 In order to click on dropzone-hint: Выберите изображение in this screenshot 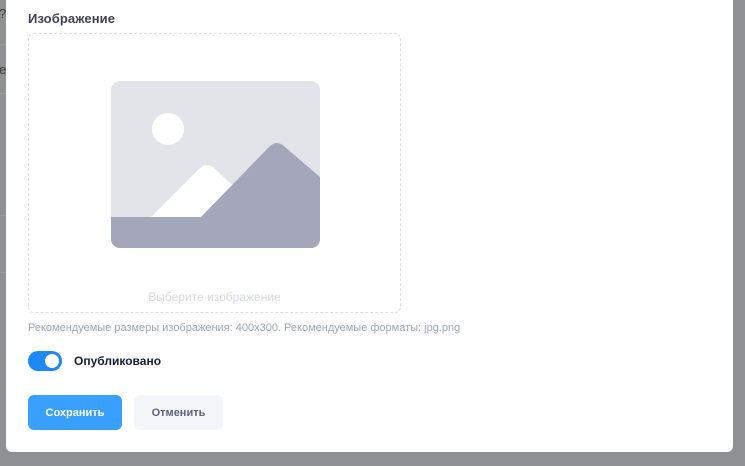, I will do `click(214, 297)`.